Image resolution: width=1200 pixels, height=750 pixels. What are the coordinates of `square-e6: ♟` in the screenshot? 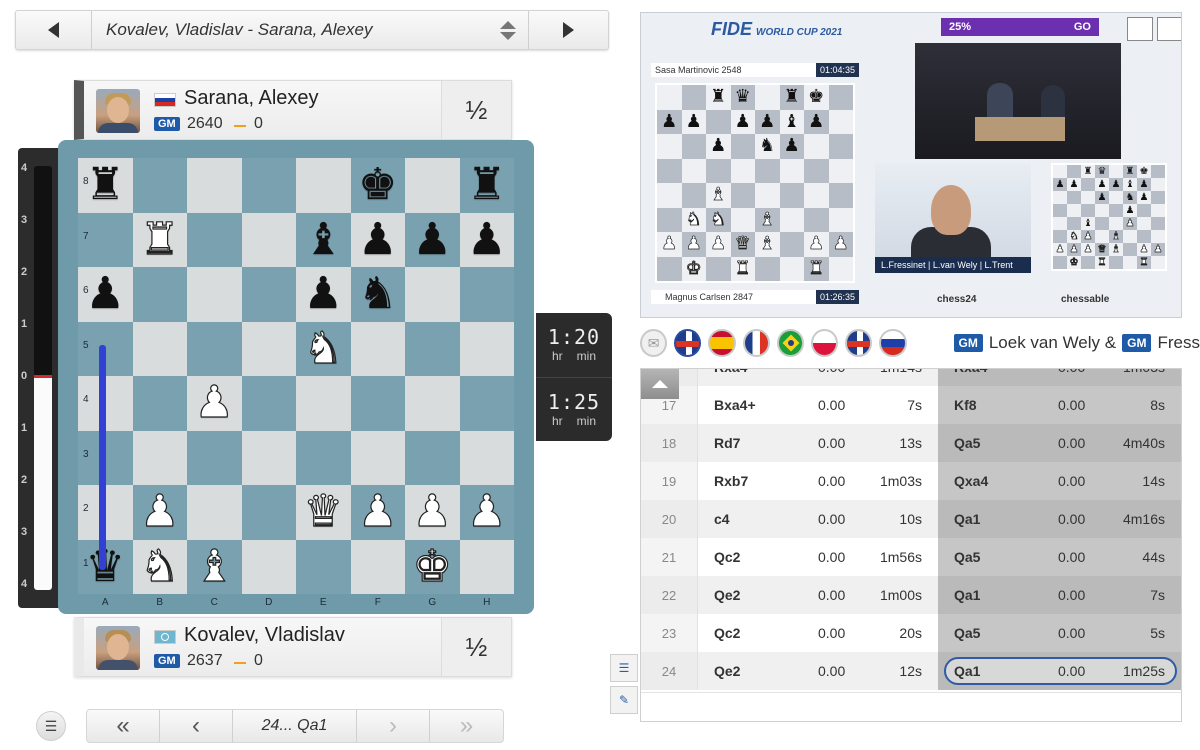 It's located at (323, 294).